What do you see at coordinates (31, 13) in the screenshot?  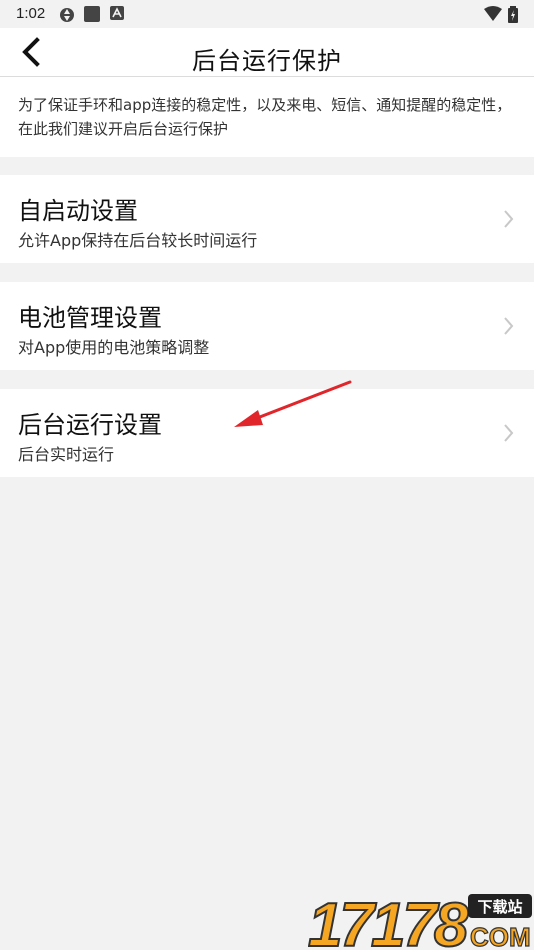 I see `status-time: 1:02` at bounding box center [31, 13].